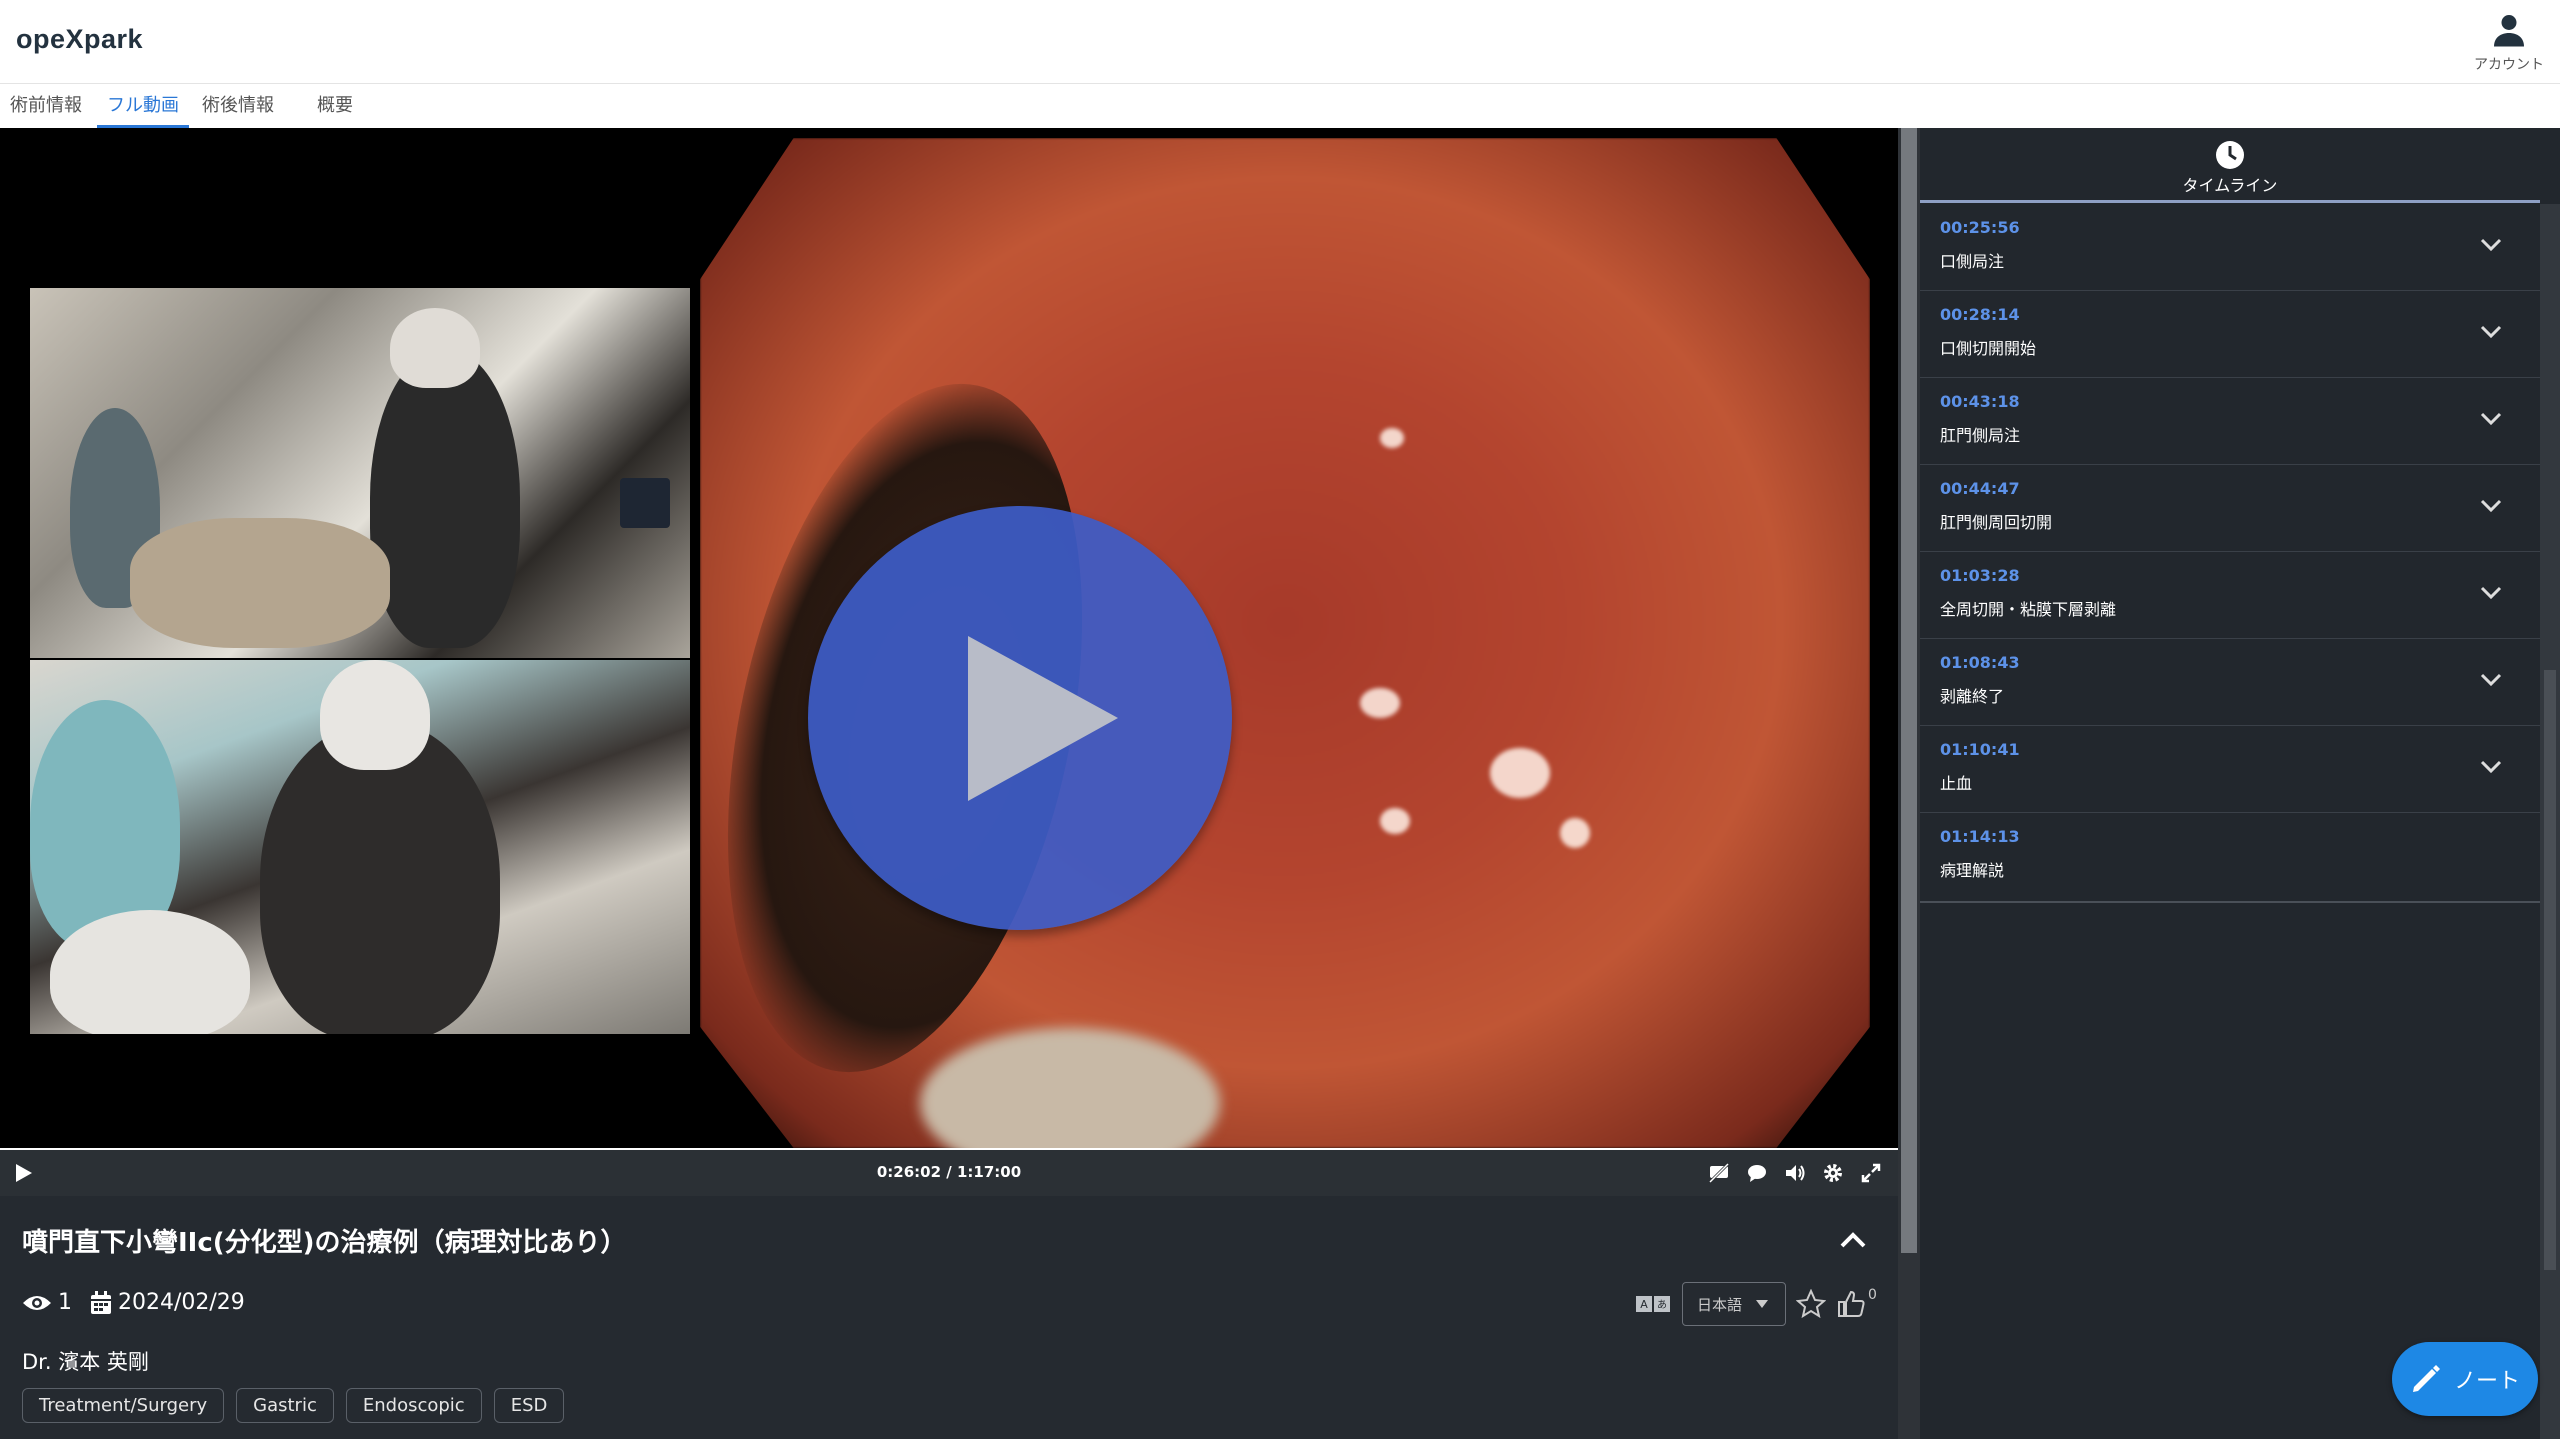  I want to click on tag-list: Treatment/Surgery Gastric Endoscopic ESD, so click(293, 1405).